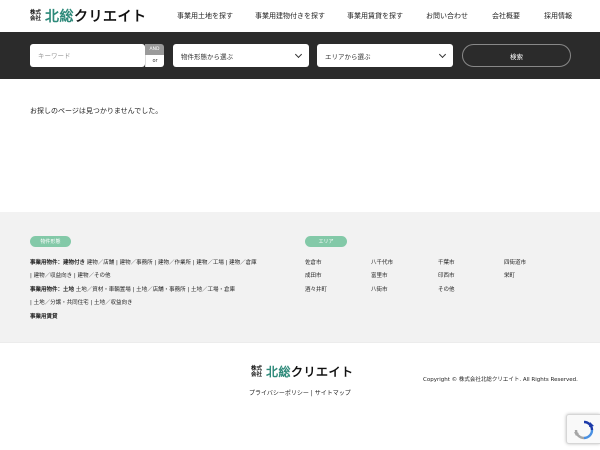 The width and height of the screenshot is (600, 450). What do you see at coordinates (87, 55) in the screenshot?
I see `keyword-input` at bounding box center [87, 55].